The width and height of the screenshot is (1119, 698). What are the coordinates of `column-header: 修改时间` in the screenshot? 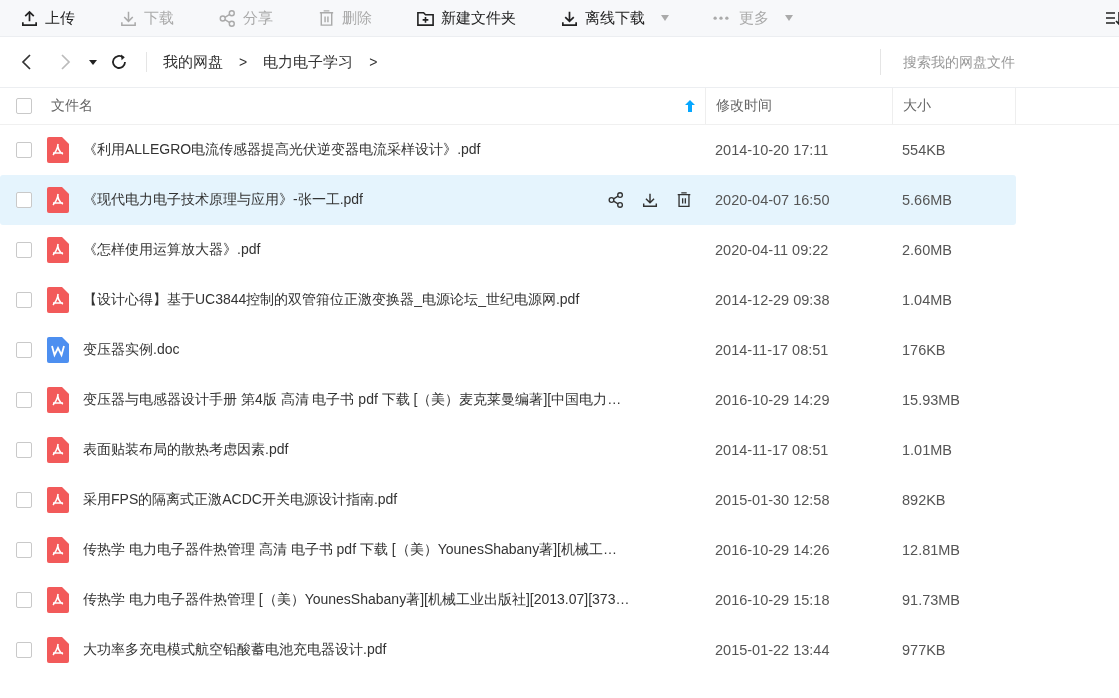 It's located at (798, 106).